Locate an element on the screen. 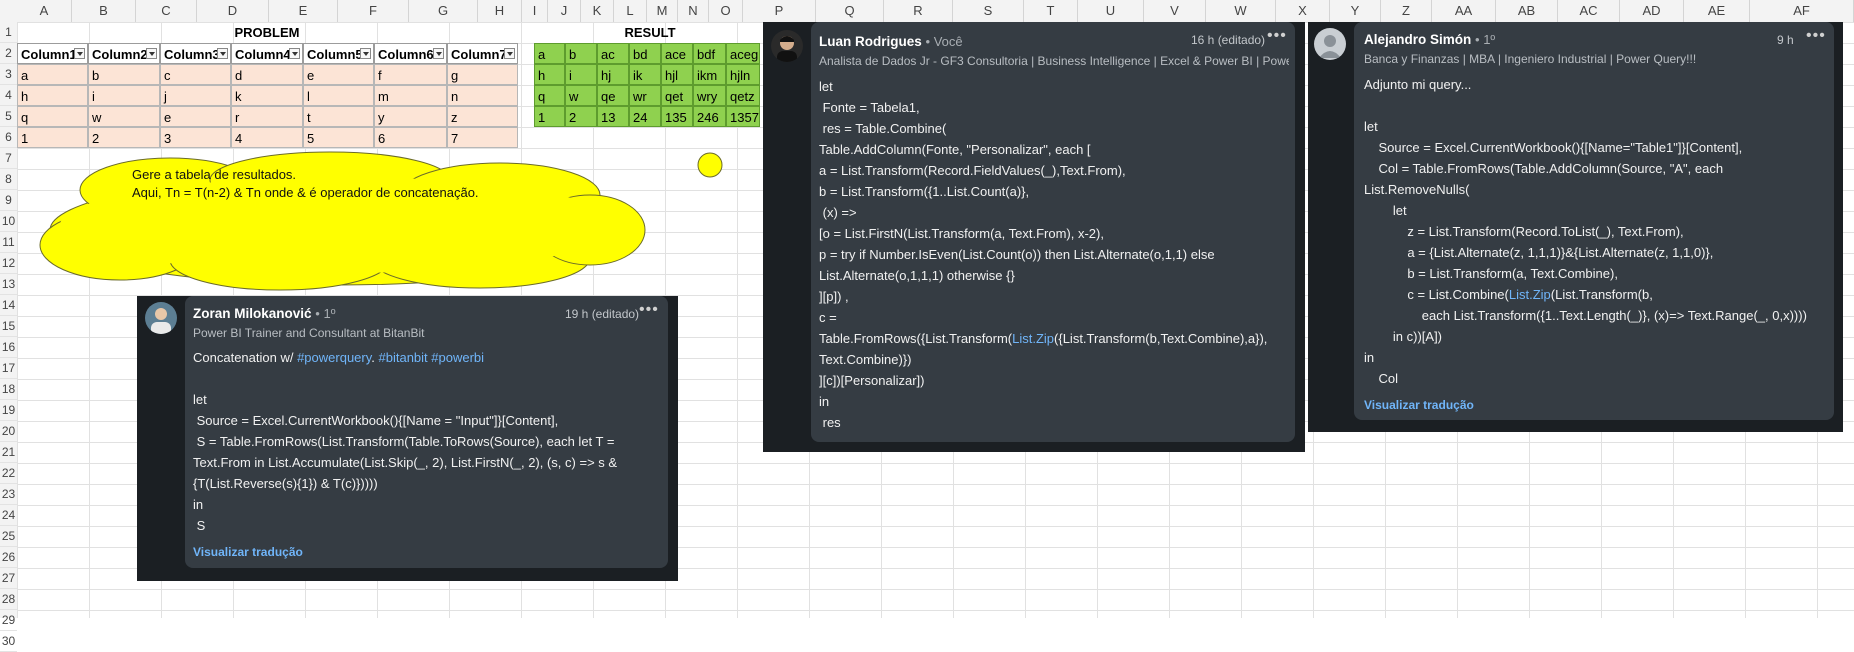  problem-header-cell: Column3 is located at coordinates (195, 53).